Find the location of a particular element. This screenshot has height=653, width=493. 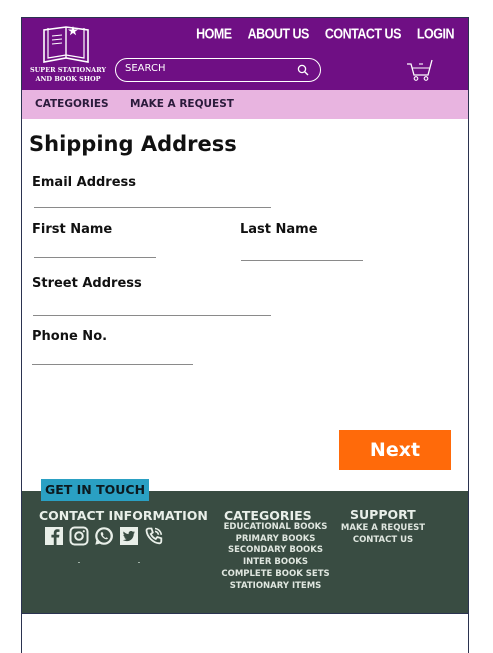

footer-category-link: INTER BOOKS is located at coordinates (275, 563).